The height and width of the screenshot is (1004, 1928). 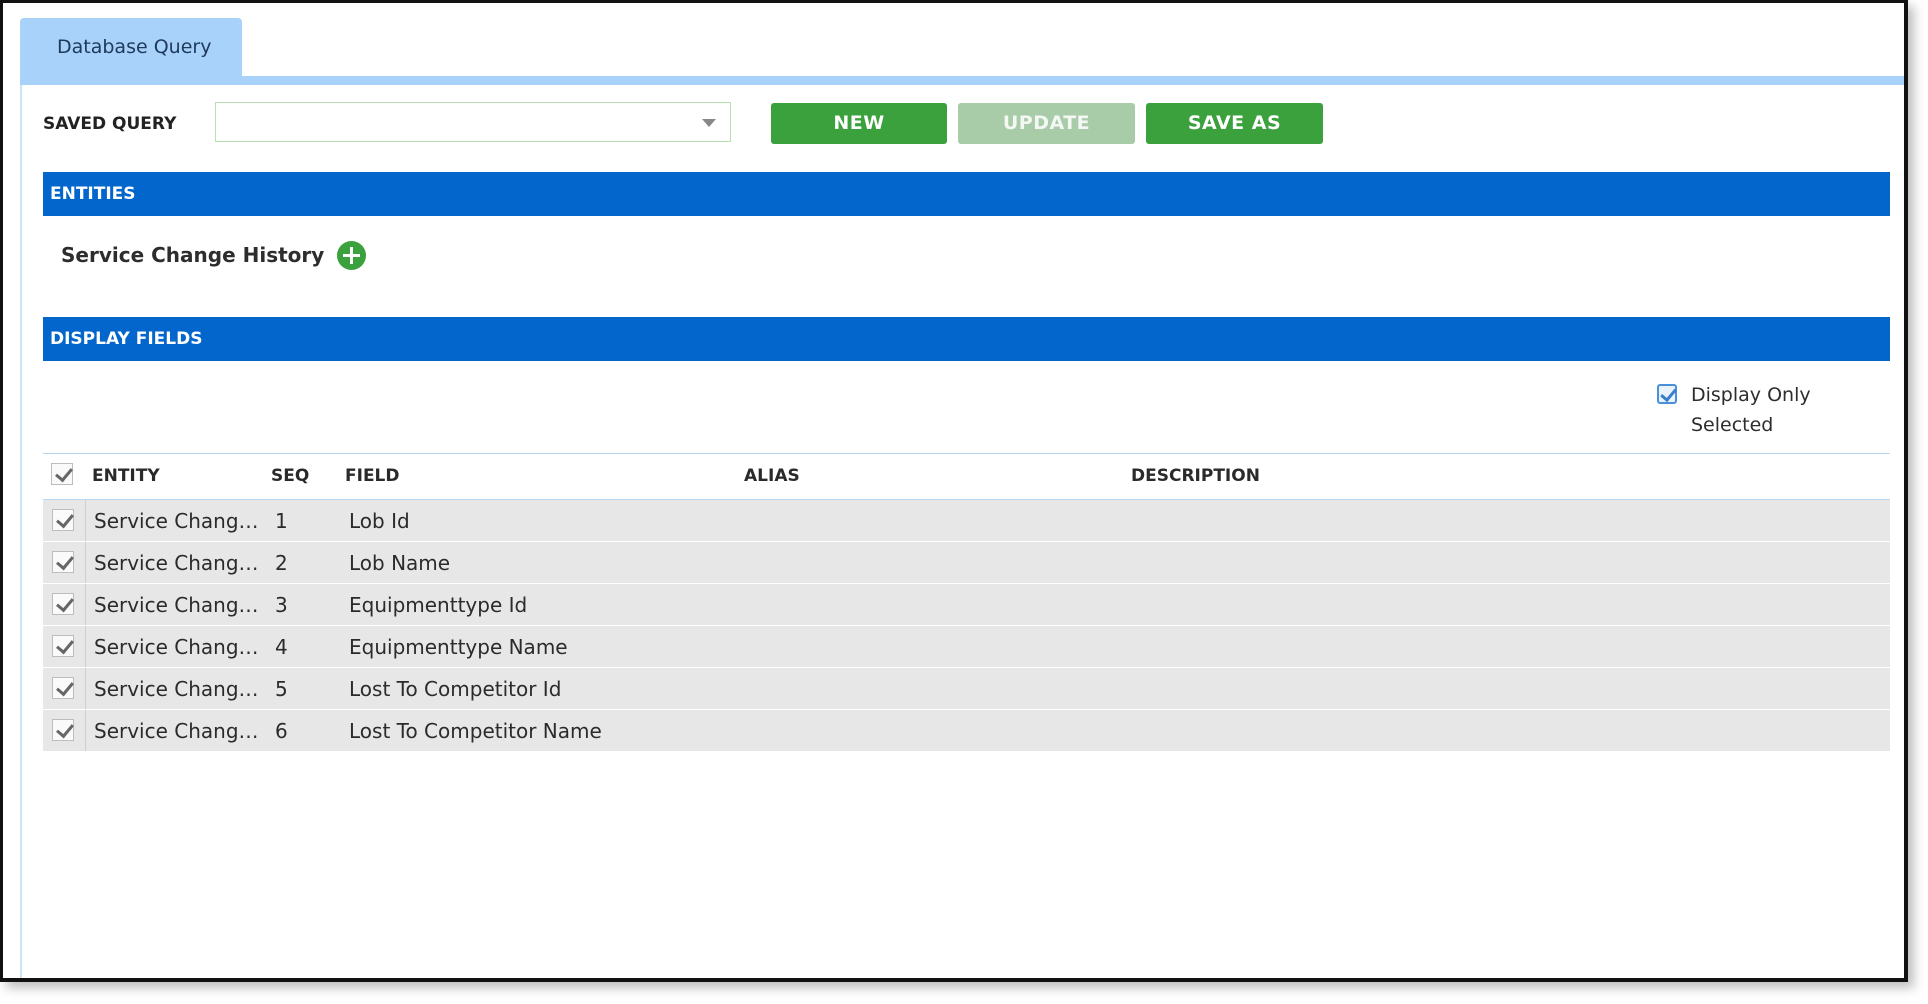 What do you see at coordinates (110, 124) in the screenshot?
I see `saved-query-label: SAVED QUERY` at bounding box center [110, 124].